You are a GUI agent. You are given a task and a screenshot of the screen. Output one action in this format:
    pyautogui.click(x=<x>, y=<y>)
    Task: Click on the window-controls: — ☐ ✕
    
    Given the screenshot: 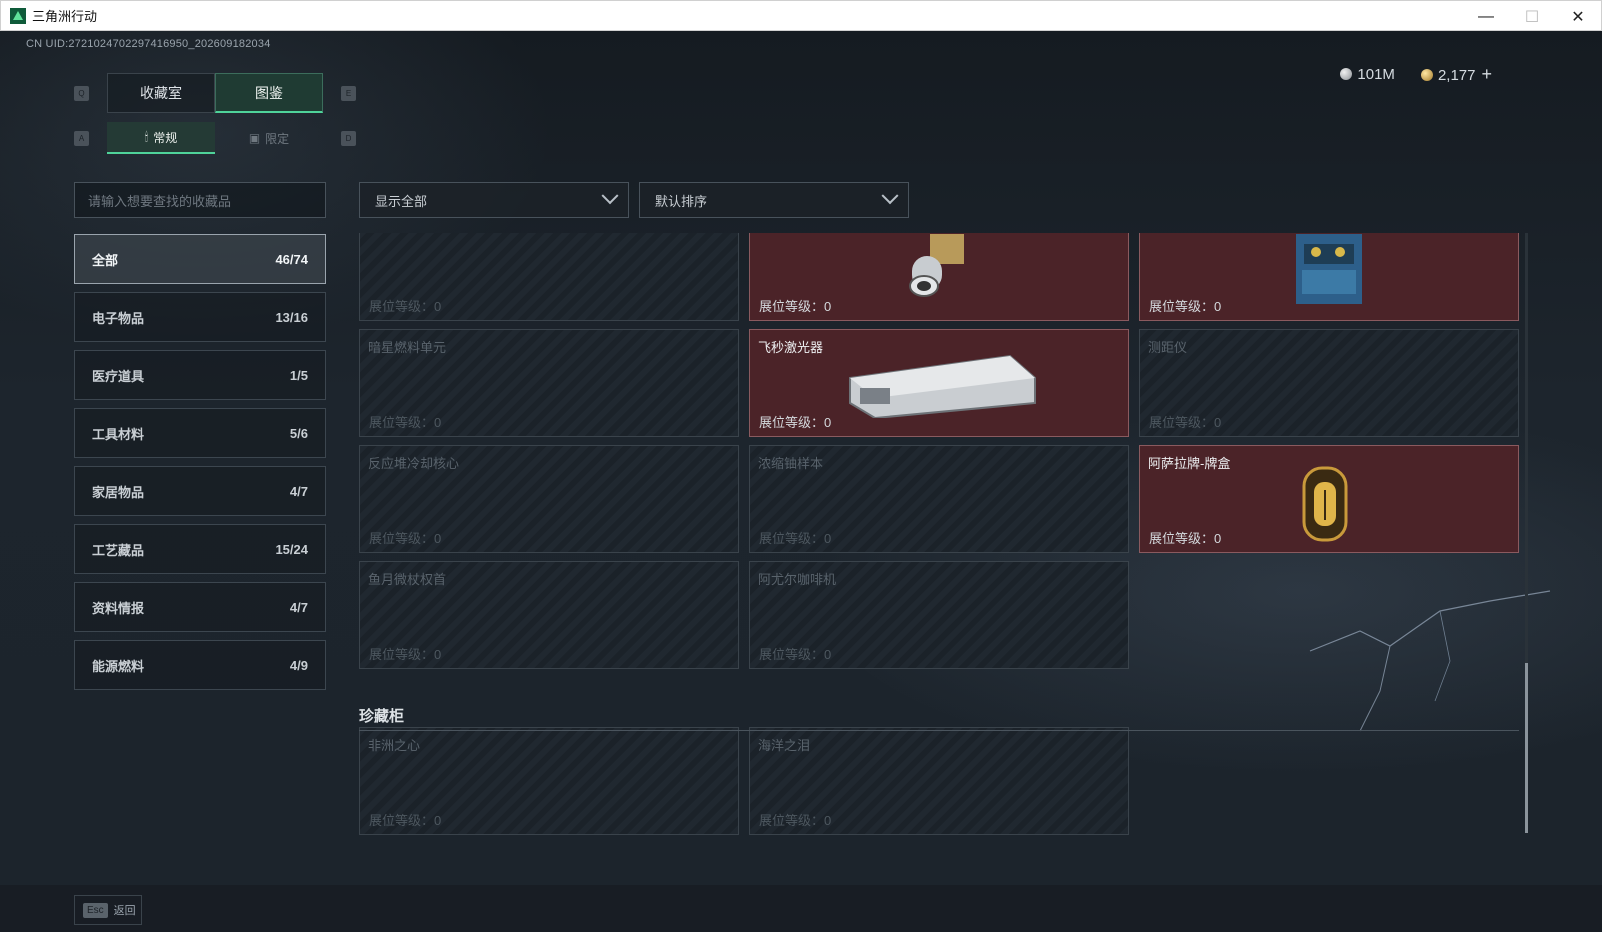 What is the action you would take?
    pyautogui.click(x=1532, y=16)
    